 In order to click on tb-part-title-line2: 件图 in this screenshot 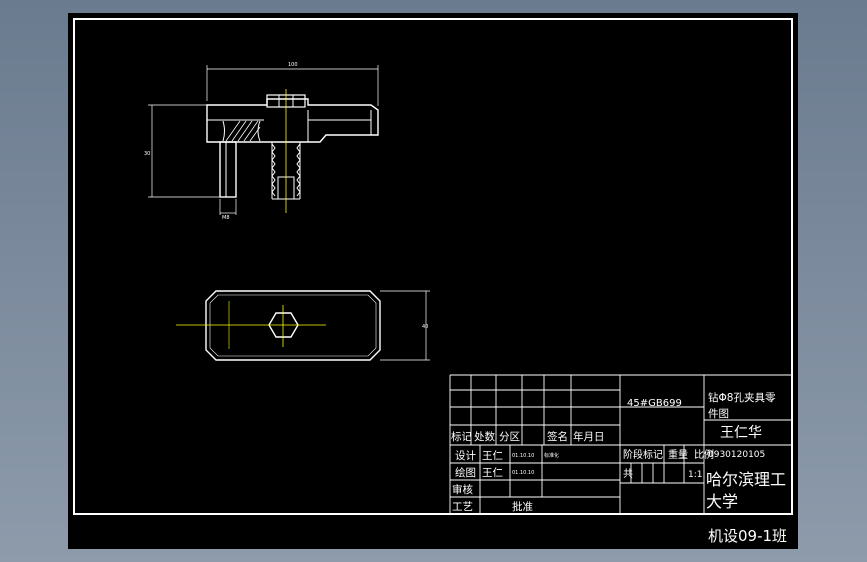, I will do `click(718, 414)`.